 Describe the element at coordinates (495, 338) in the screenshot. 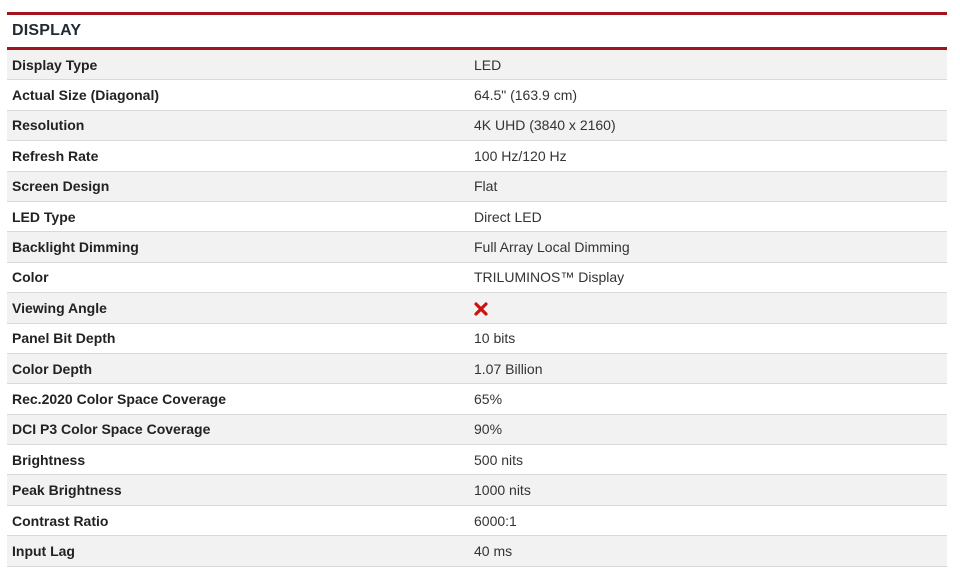

I see `spec-value: 10 bits` at that location.